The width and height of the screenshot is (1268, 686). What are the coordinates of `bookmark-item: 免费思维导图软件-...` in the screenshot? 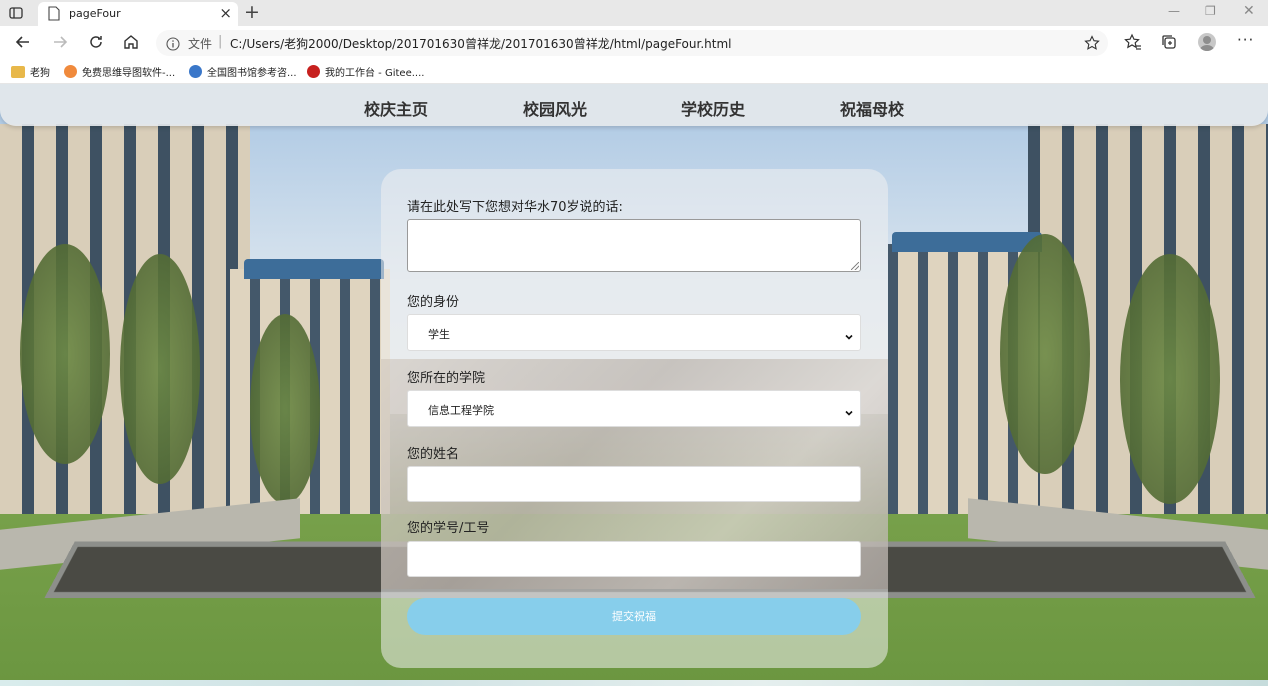 It's located at (119, 72).